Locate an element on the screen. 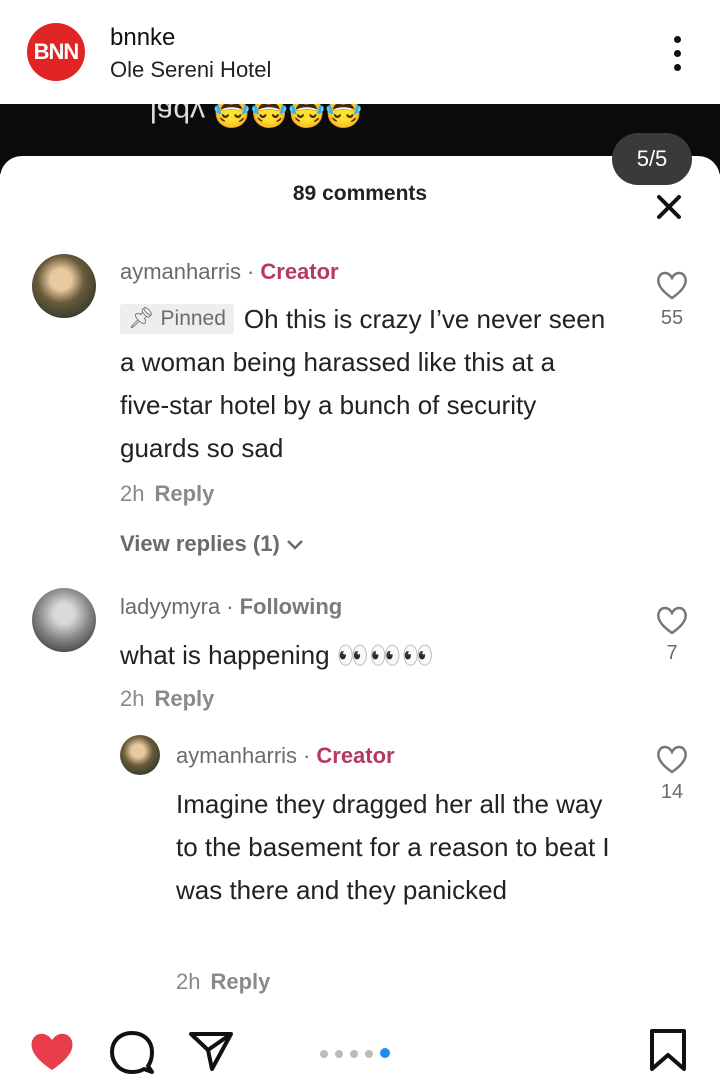 The width and height of the screenshot is (720, 1087). chevron-down-icon is located at coordinates (295, 545).